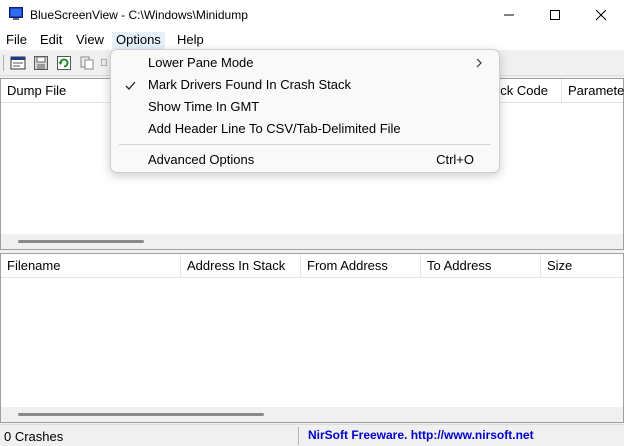 This screenshot has width=624, height=446. I want to click on minimize-button, so click(509, 15).